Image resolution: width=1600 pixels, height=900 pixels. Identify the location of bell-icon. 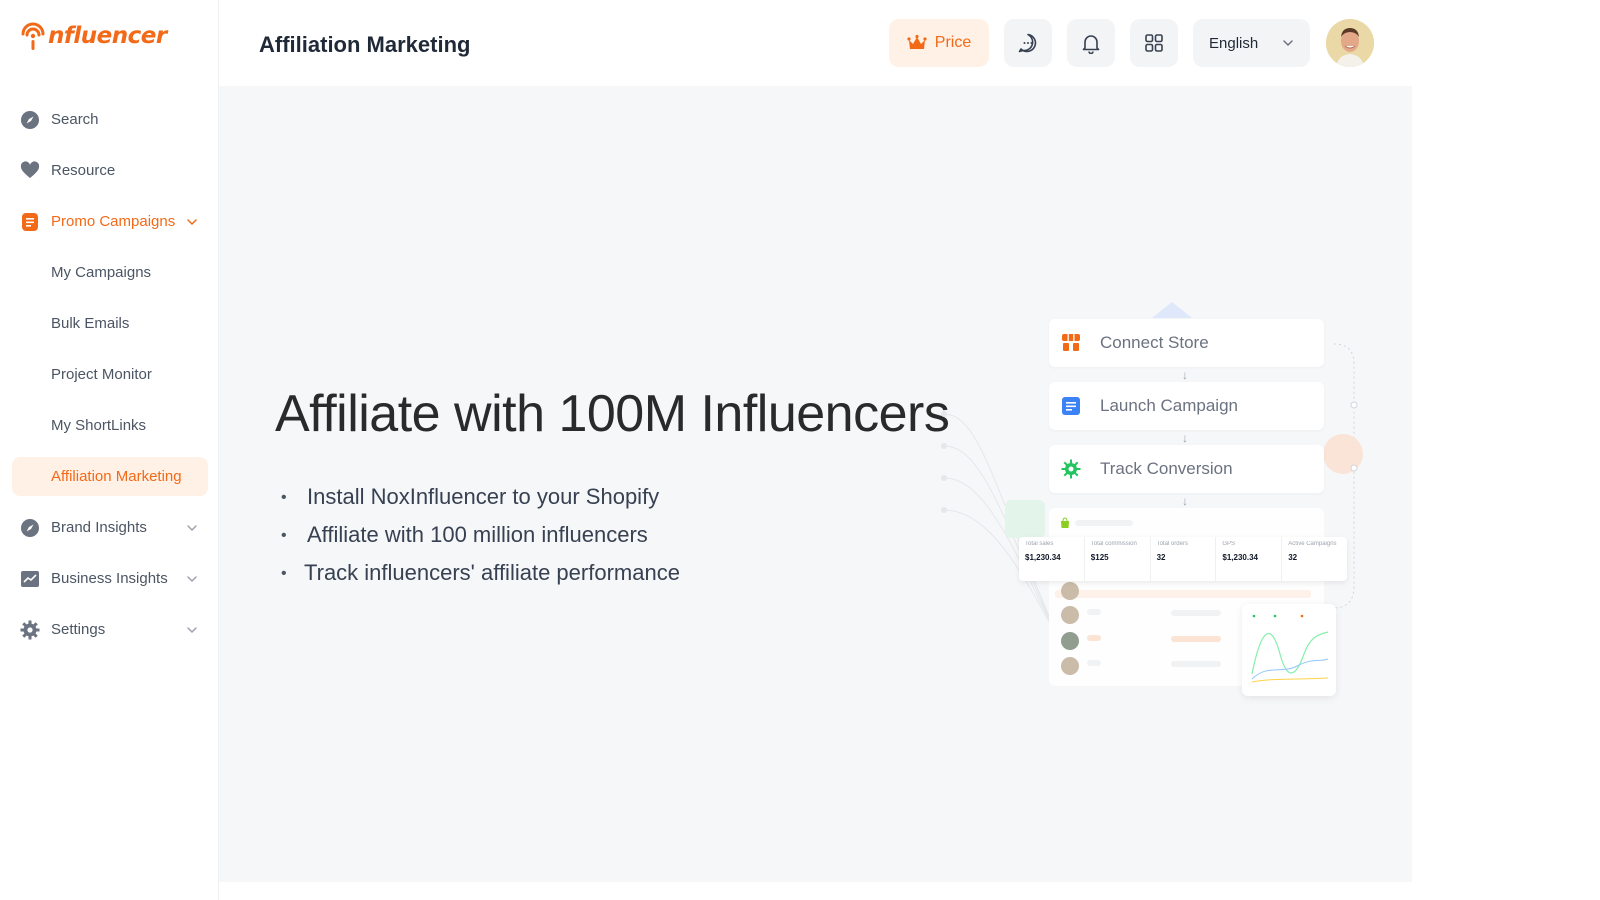
(1091, 44).